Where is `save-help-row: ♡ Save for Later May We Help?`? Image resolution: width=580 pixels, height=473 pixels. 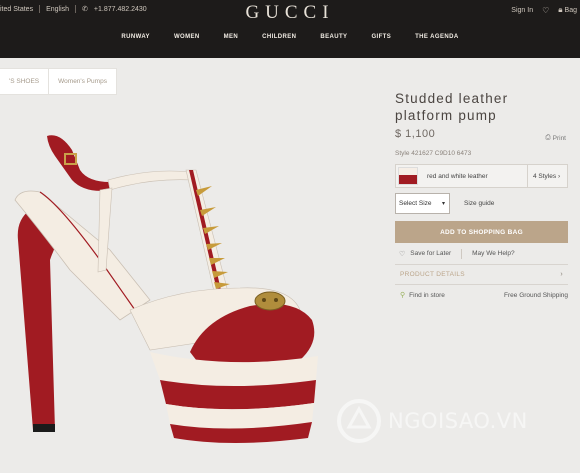
save-help-row: ♡ Save for Later May We Help? is located at coordinates (481, 256).